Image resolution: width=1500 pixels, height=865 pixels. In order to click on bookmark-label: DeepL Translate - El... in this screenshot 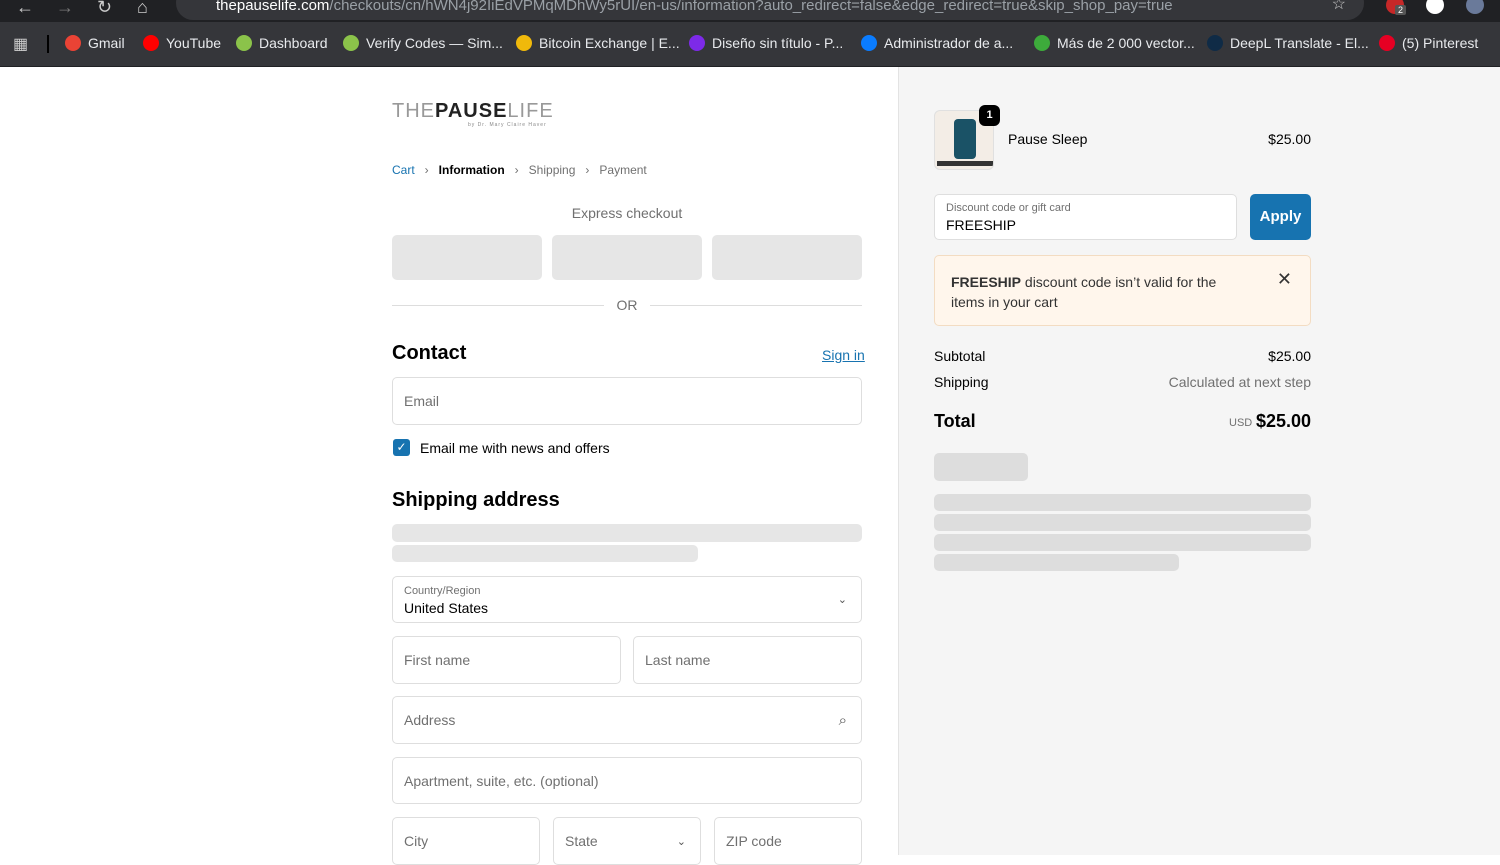, I will do `click(1299, 43)`.